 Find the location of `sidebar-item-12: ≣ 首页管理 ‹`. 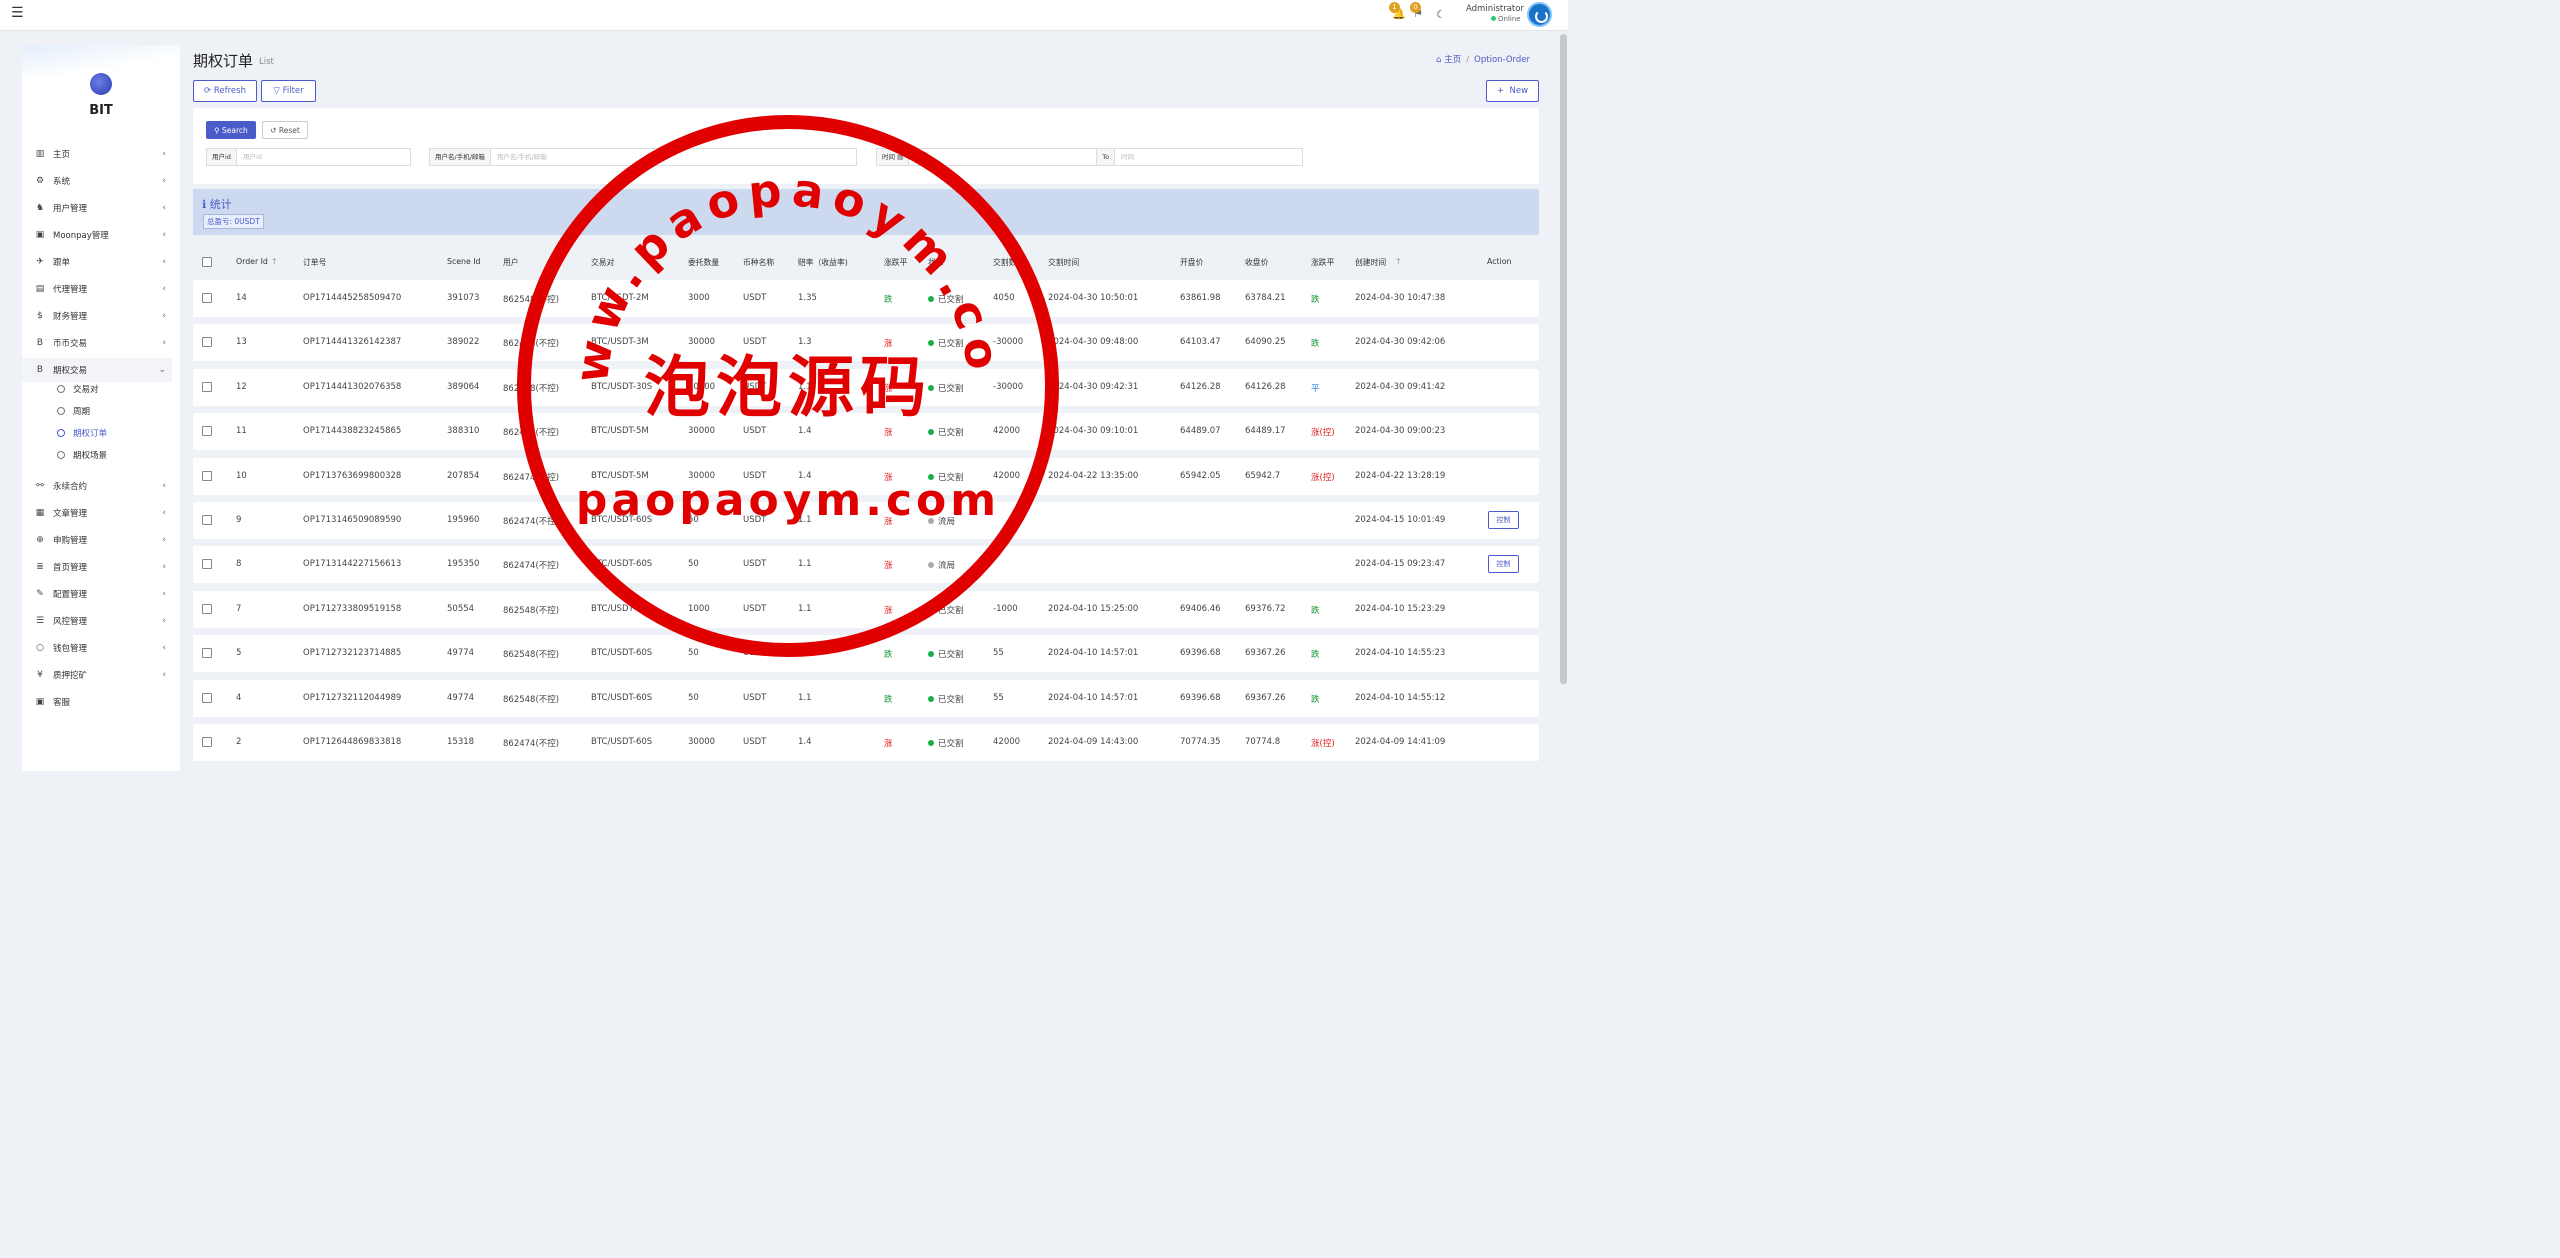

sidebar-item-12: ≣ 首页管理 ‹ is located at coordinates (97, 567).